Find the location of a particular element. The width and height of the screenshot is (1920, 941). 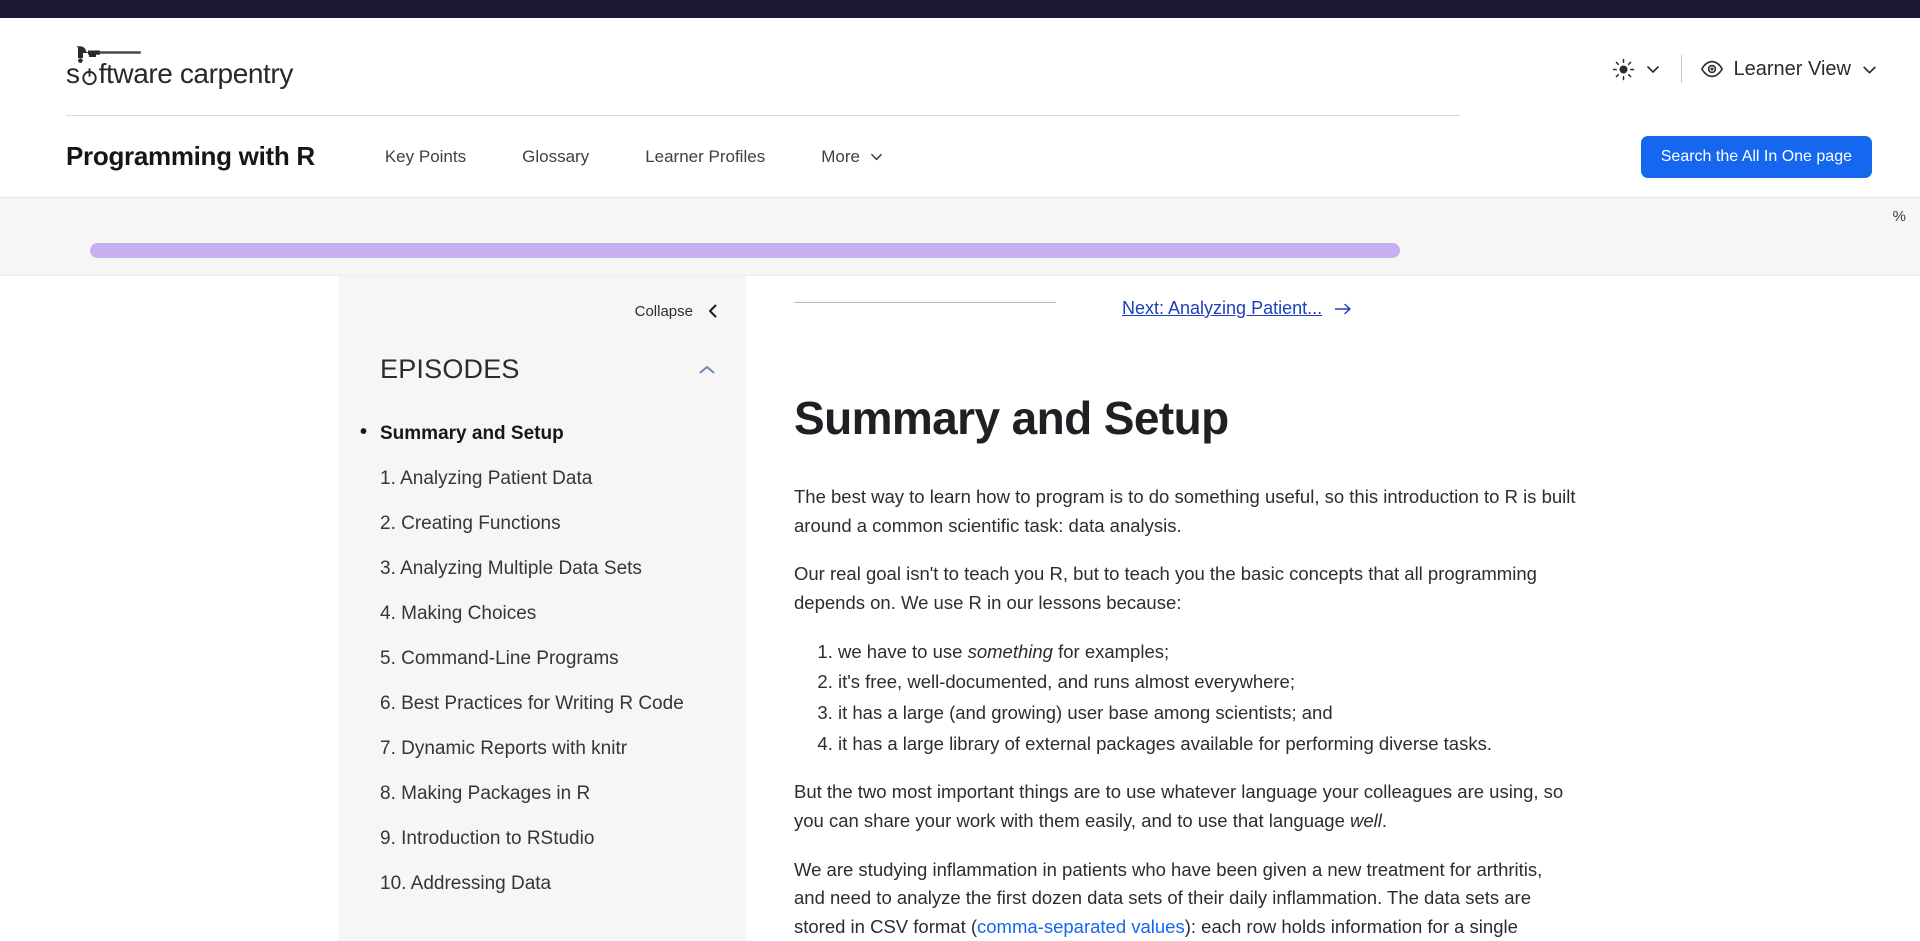

content-top-divider is located at coordinates (925, 302).